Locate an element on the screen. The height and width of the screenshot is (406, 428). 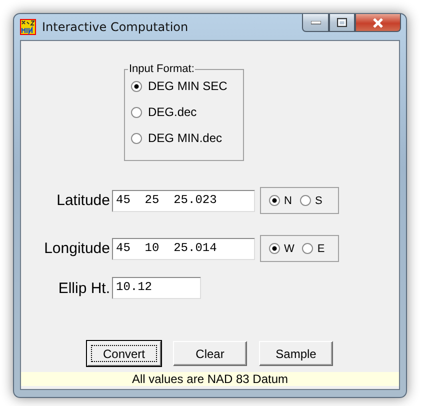
radio-label: N is located at coordinates (288, 200).